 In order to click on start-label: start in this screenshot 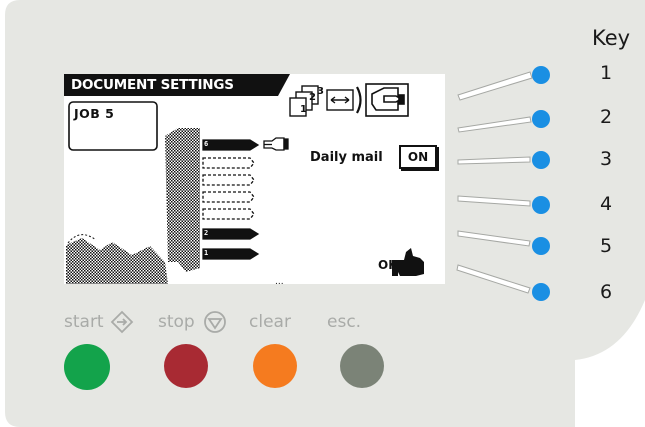, I will do `click(84, 322)`.